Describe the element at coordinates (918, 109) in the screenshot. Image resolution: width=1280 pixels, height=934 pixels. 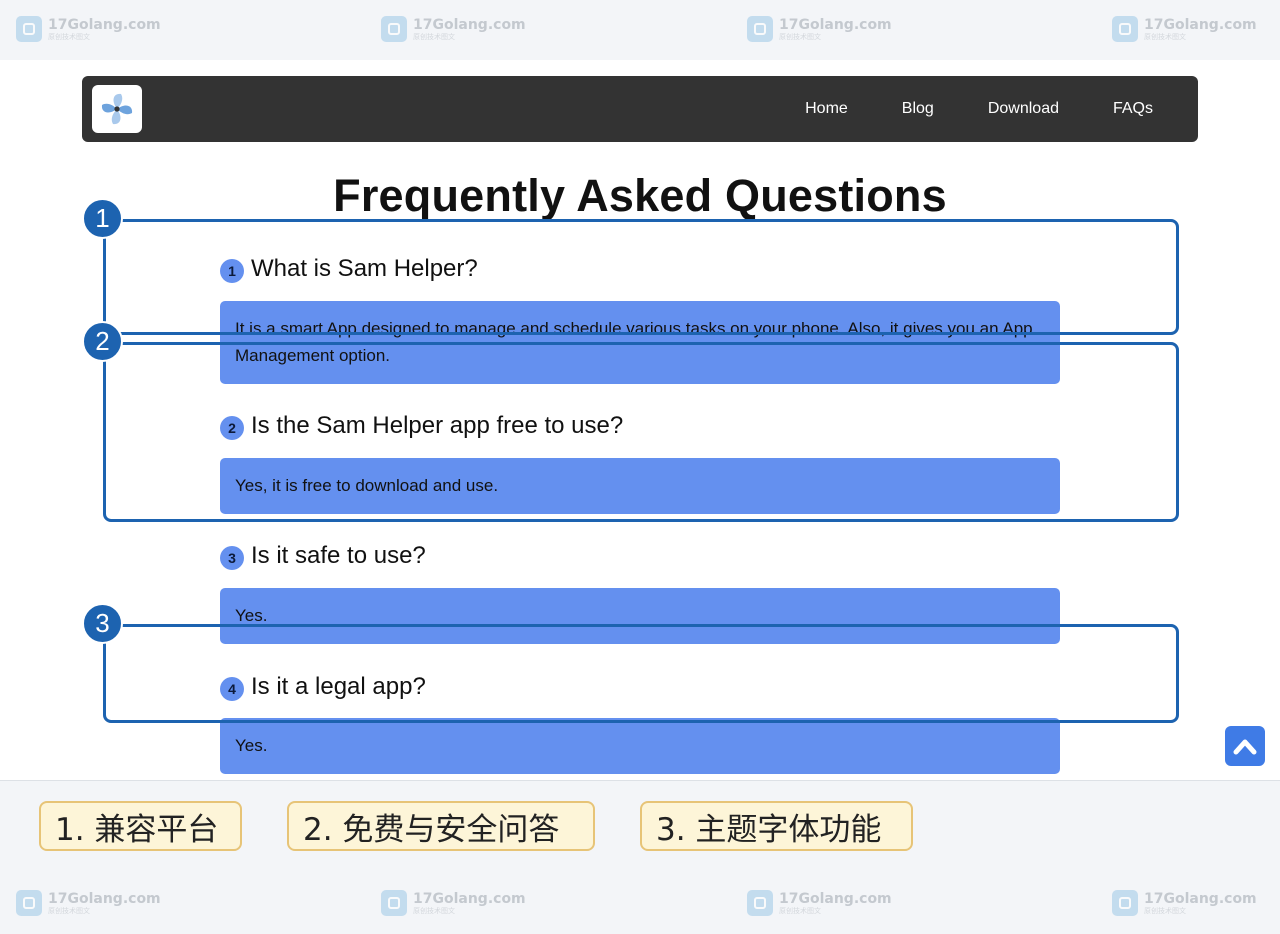
I see `nav-link-blog: Blog` at that location.